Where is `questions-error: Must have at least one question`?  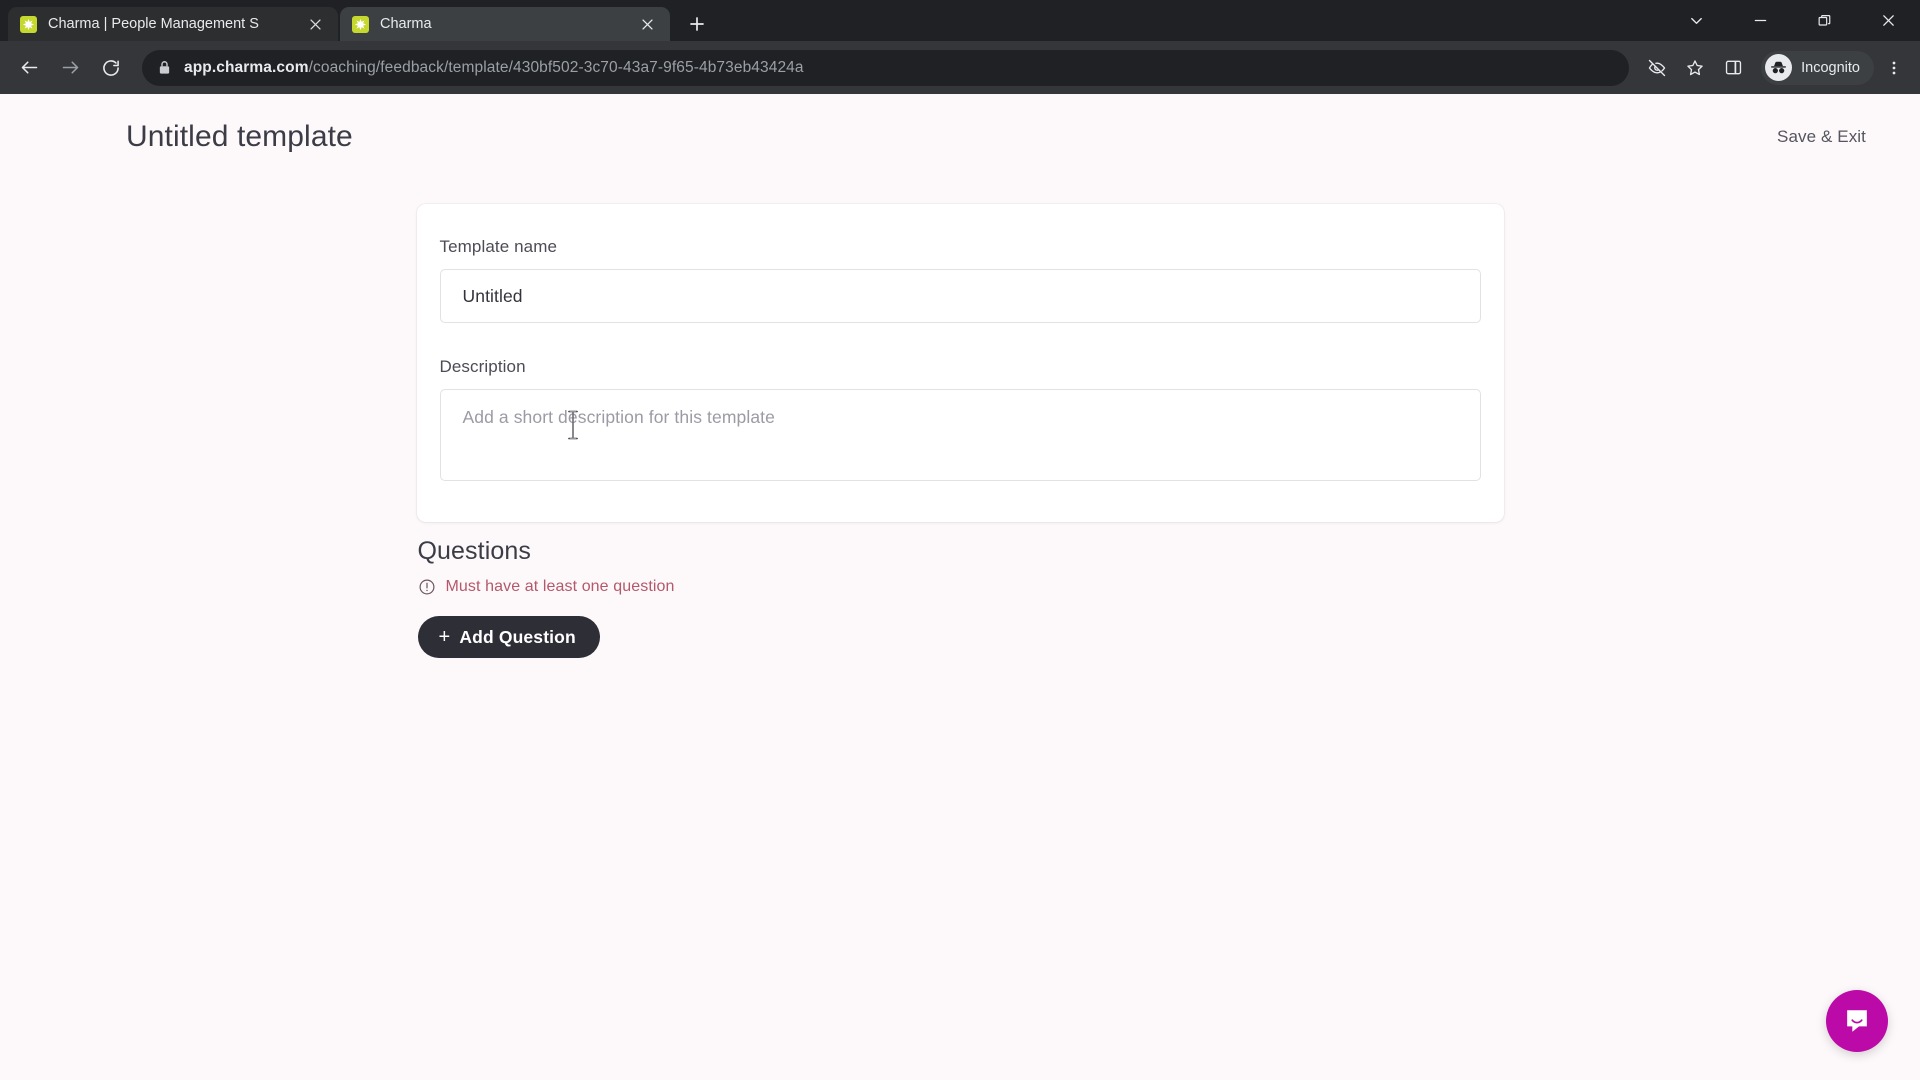 questions-error: Must have at least one question is located at coordinates (961, 587).